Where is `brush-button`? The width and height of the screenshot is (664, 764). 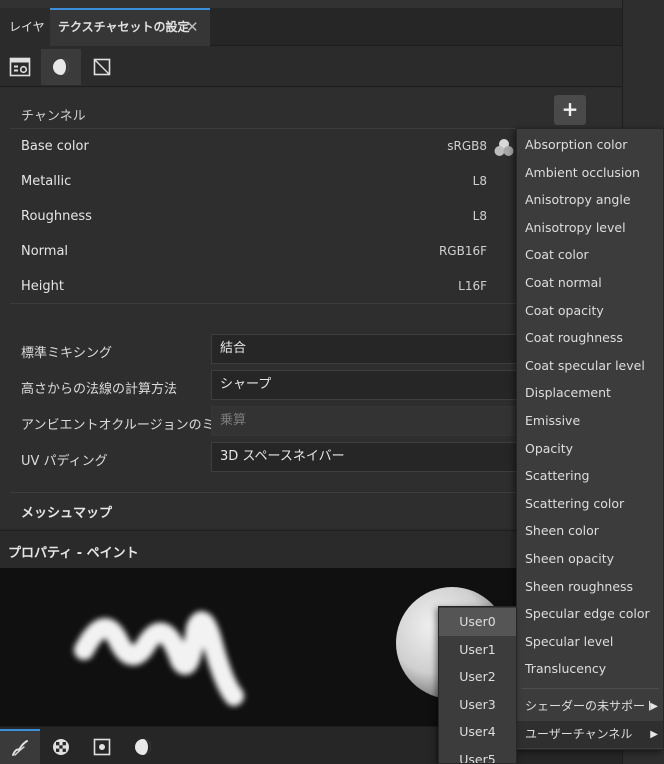 brush-button is located at coordinates (20, 746).